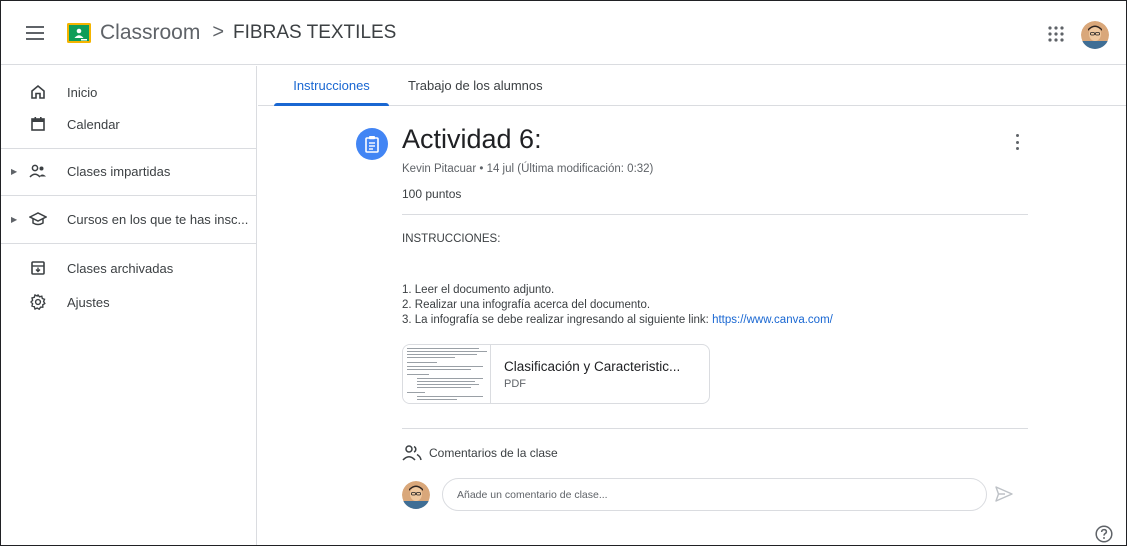 This screenshot has width=1127, height=546. Describe the element at coordinates (150, 33) in the screenshot. I see `brand-name: Classroom` at that location.